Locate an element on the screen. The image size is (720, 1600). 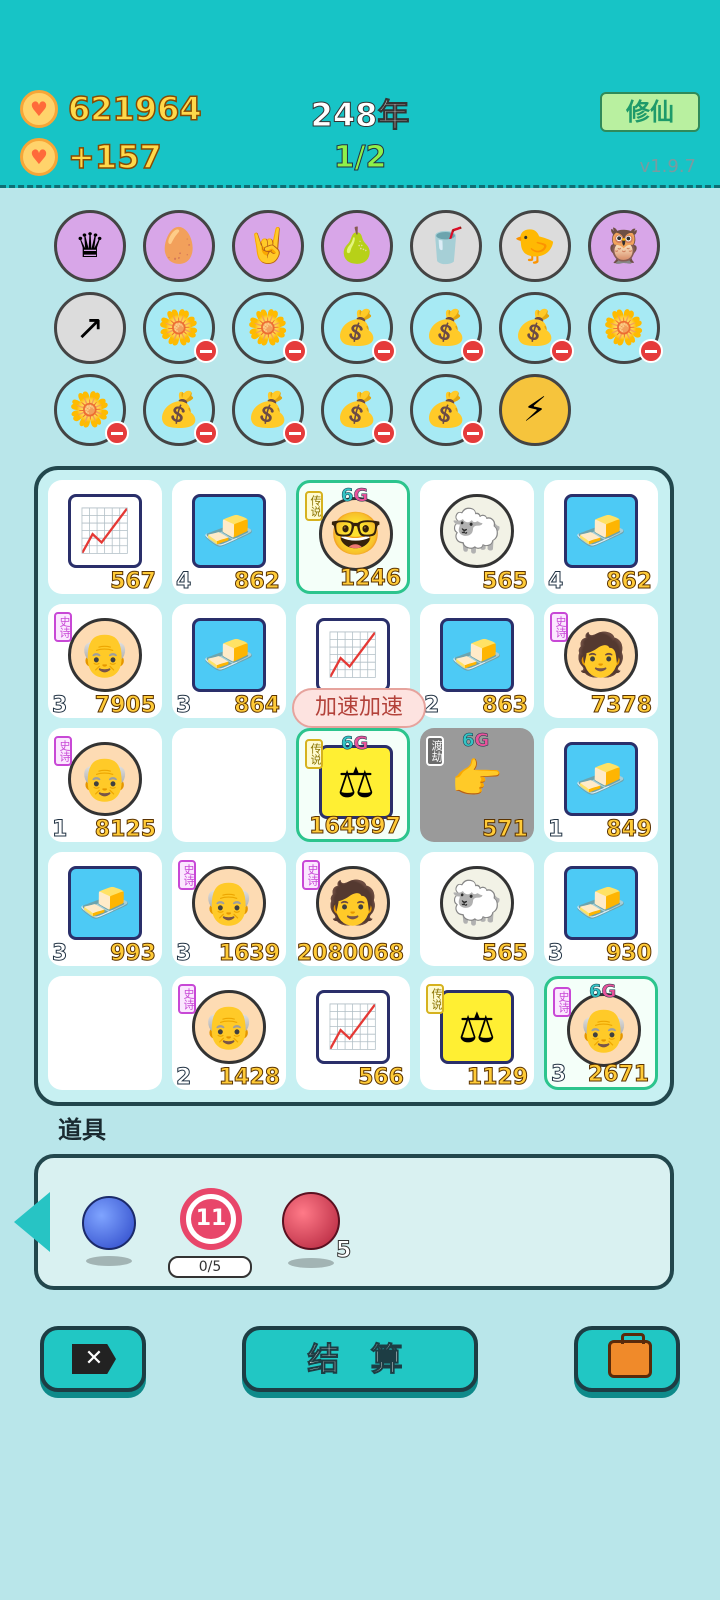
sheep-icon: 🐑 is located at coordinates (477, 903).